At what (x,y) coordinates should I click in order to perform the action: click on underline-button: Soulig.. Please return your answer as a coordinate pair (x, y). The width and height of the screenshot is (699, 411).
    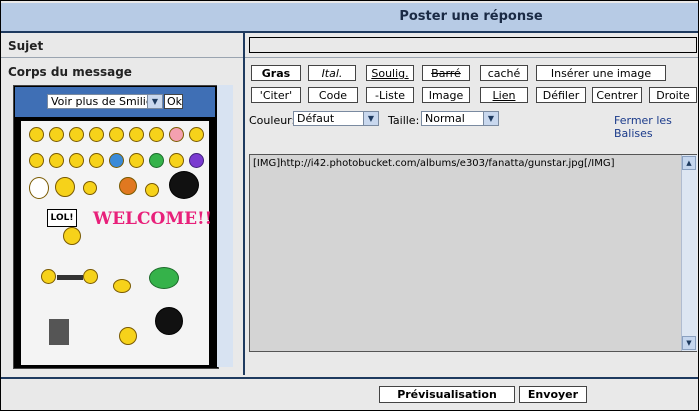
    Looking at the image, I should click on (390, 73).